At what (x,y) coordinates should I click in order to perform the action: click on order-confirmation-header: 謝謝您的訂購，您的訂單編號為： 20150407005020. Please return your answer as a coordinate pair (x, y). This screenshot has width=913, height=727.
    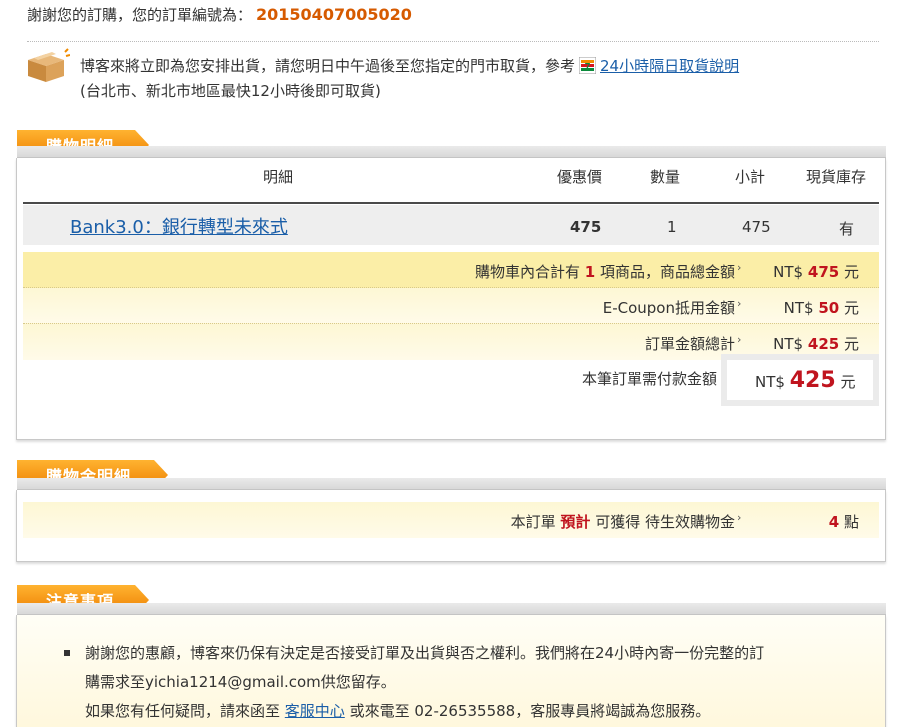
    Looking at the image, I should click on (219, 14).